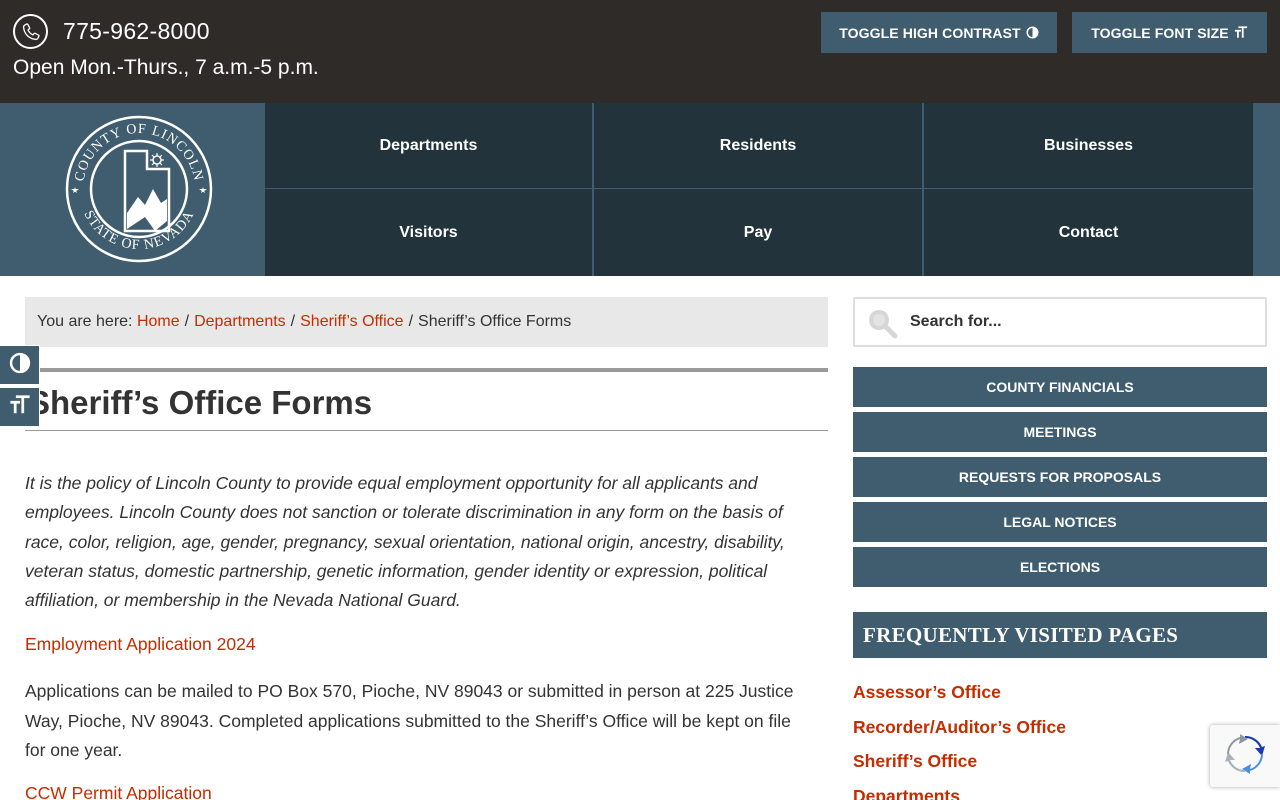 This screenshot has width=1280, height=800. I want to click on breadcrumb-departments: Departments, so click(240, 322).